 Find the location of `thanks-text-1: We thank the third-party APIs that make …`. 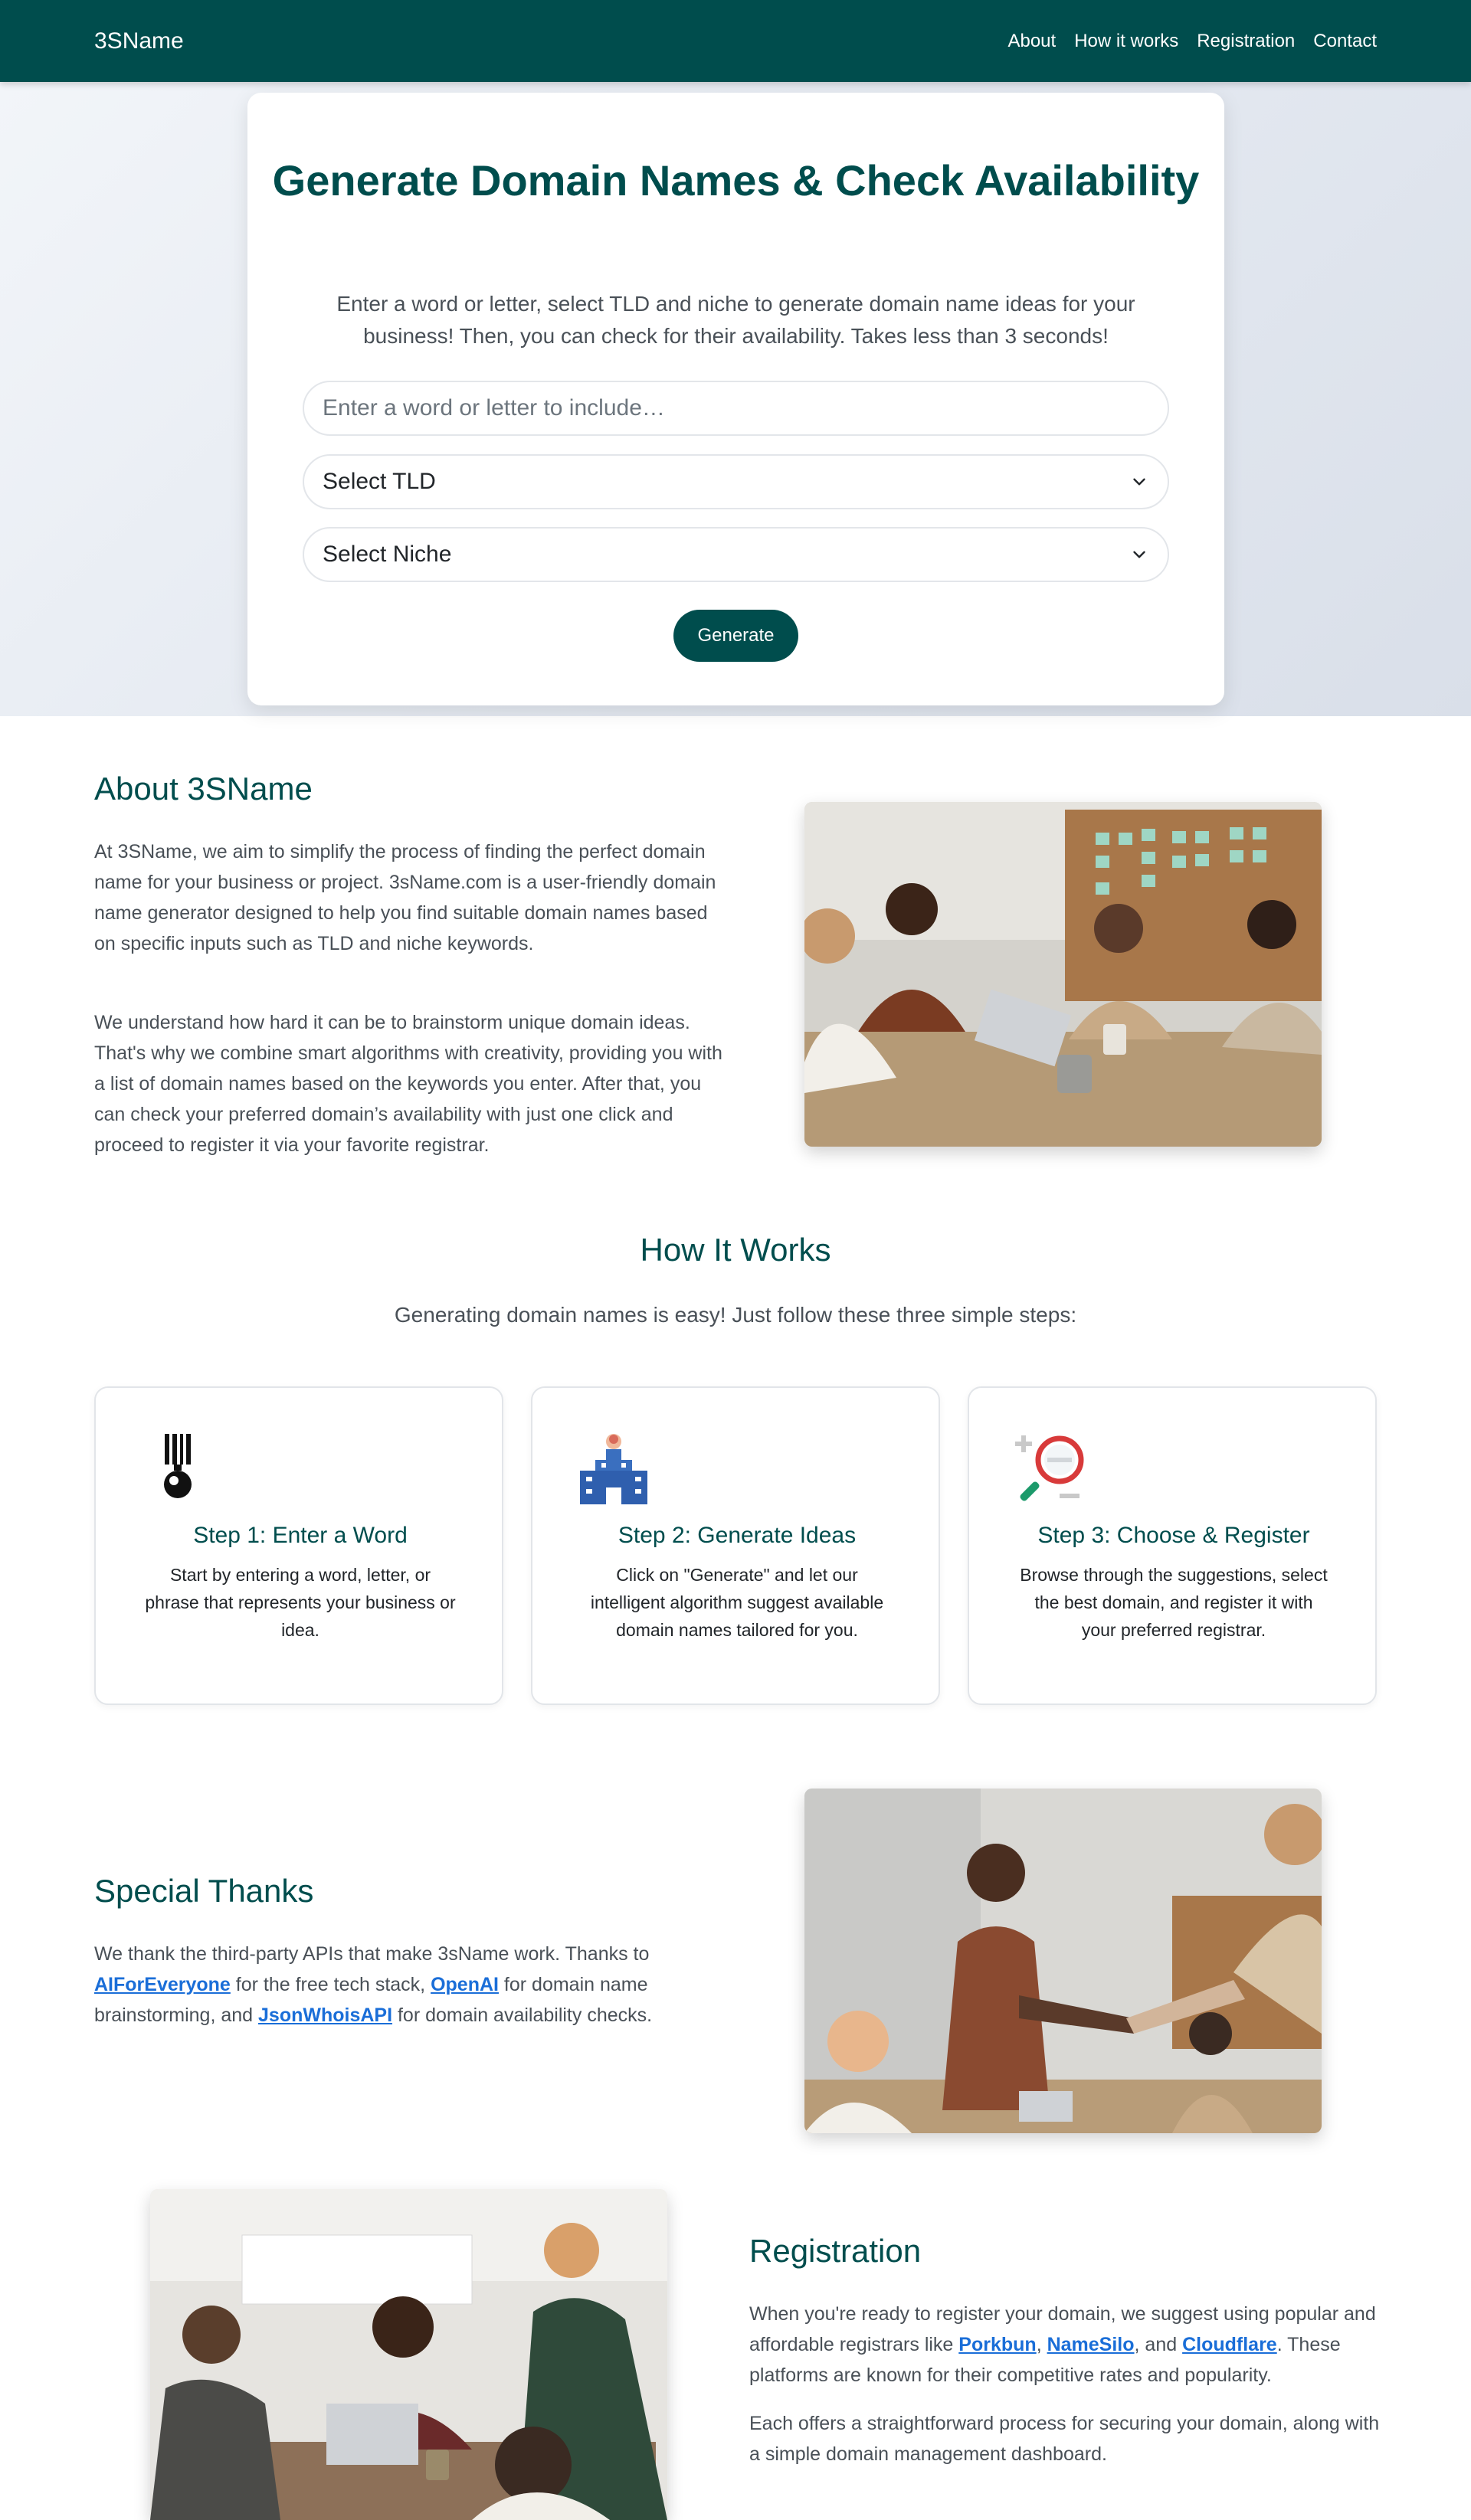

thanks-text-1: We thank the third-party APIs that make … is located at coordinates (372, 1954).